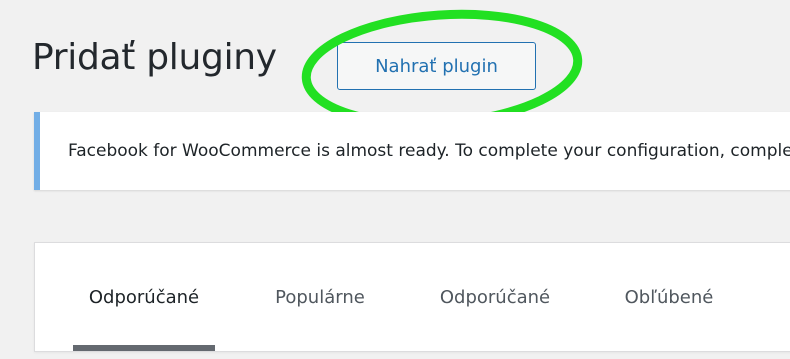 The width and height of the screenshot is (790, 359). Describe the element at coordinates (320, 297) in the screenshot. I see `tab-popular: Populárne` at that location.